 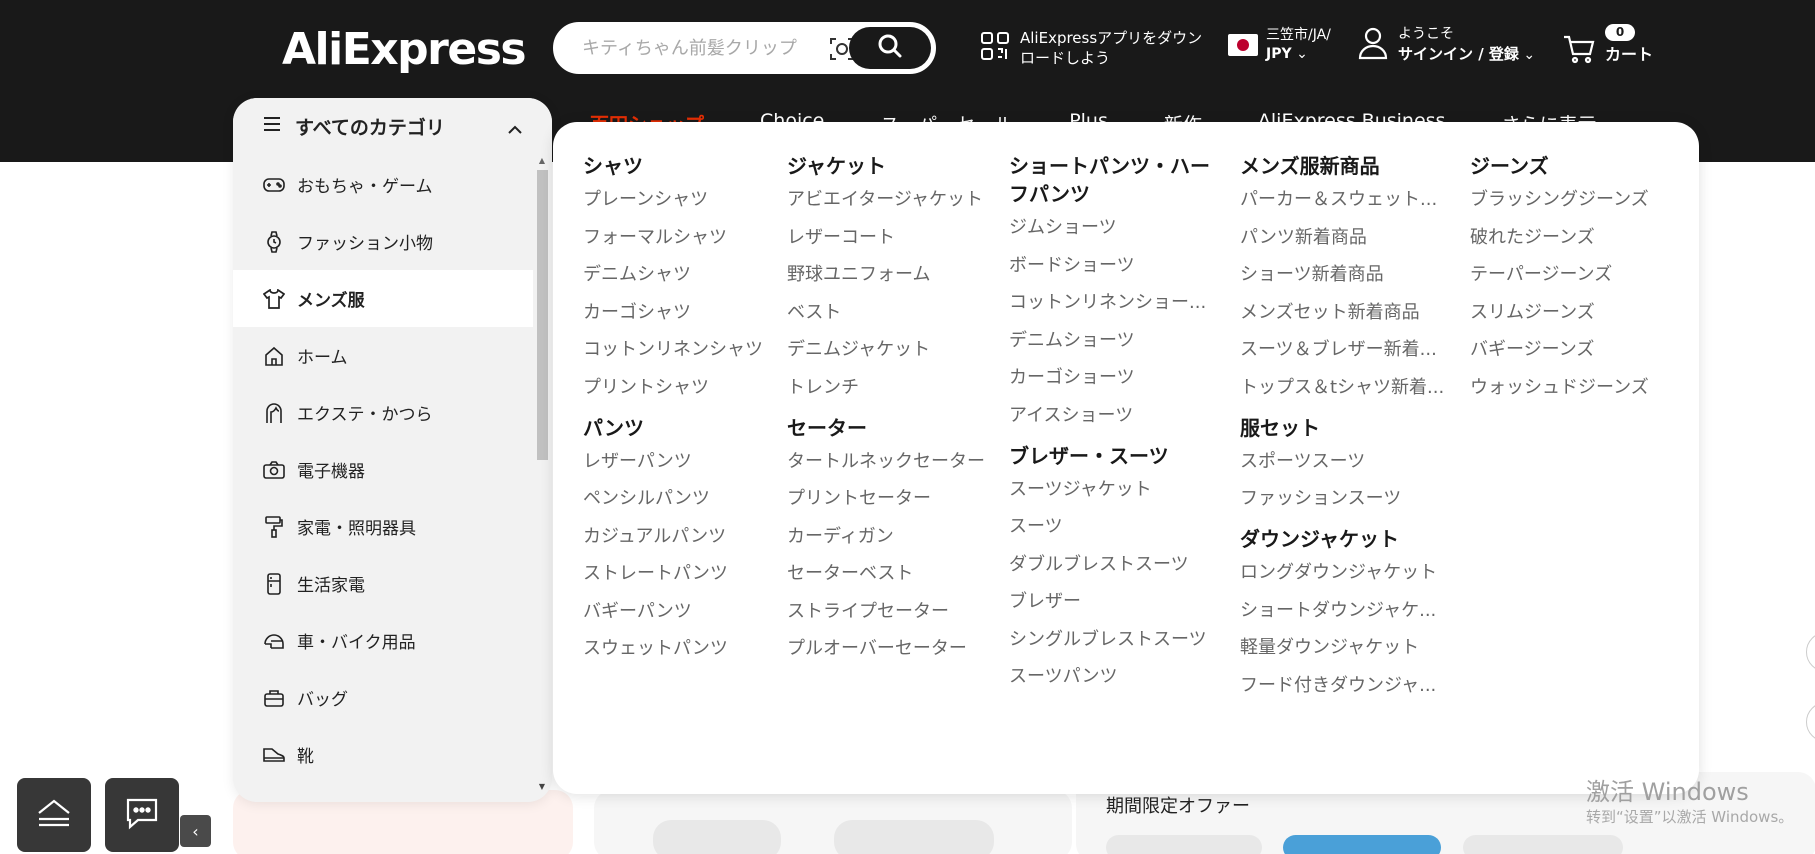 I want to click on category-group-title: 服セット, so click(x=1345, y=428).